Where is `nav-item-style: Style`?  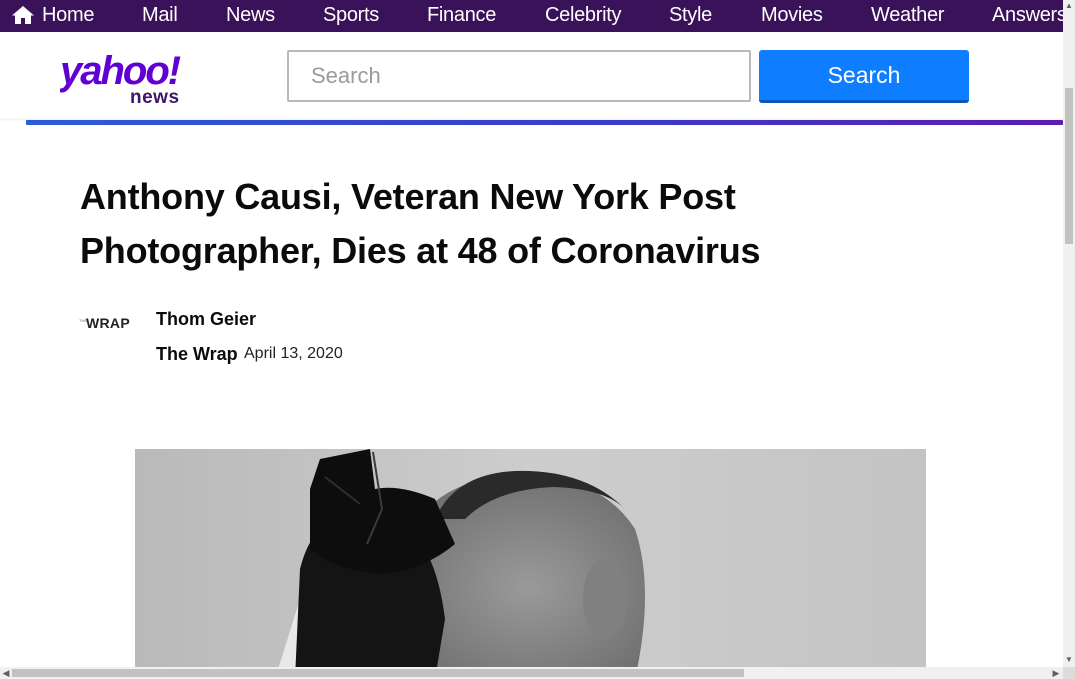
nav-item-style: Style is located at coordinates (690, 16).